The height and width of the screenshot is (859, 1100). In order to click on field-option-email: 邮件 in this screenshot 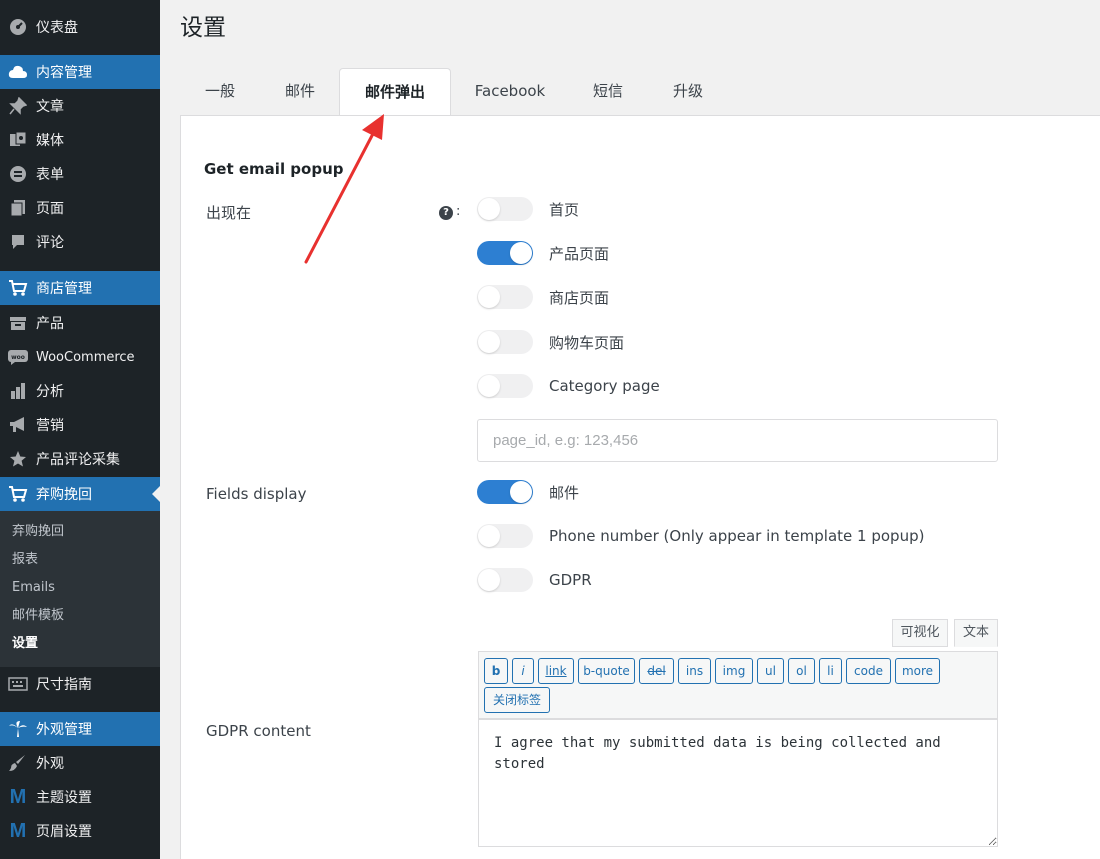, I will do `click(528, 492)`.